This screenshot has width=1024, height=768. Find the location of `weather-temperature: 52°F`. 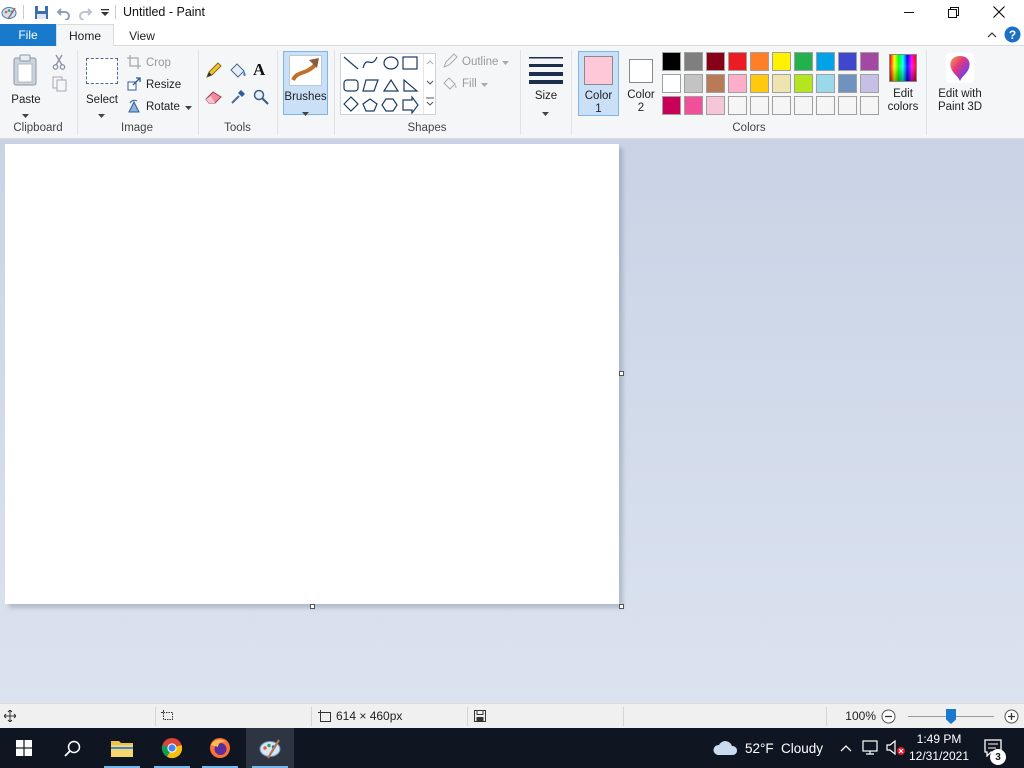

weather-temperature: 52°F is located at coordinates (759, 748).